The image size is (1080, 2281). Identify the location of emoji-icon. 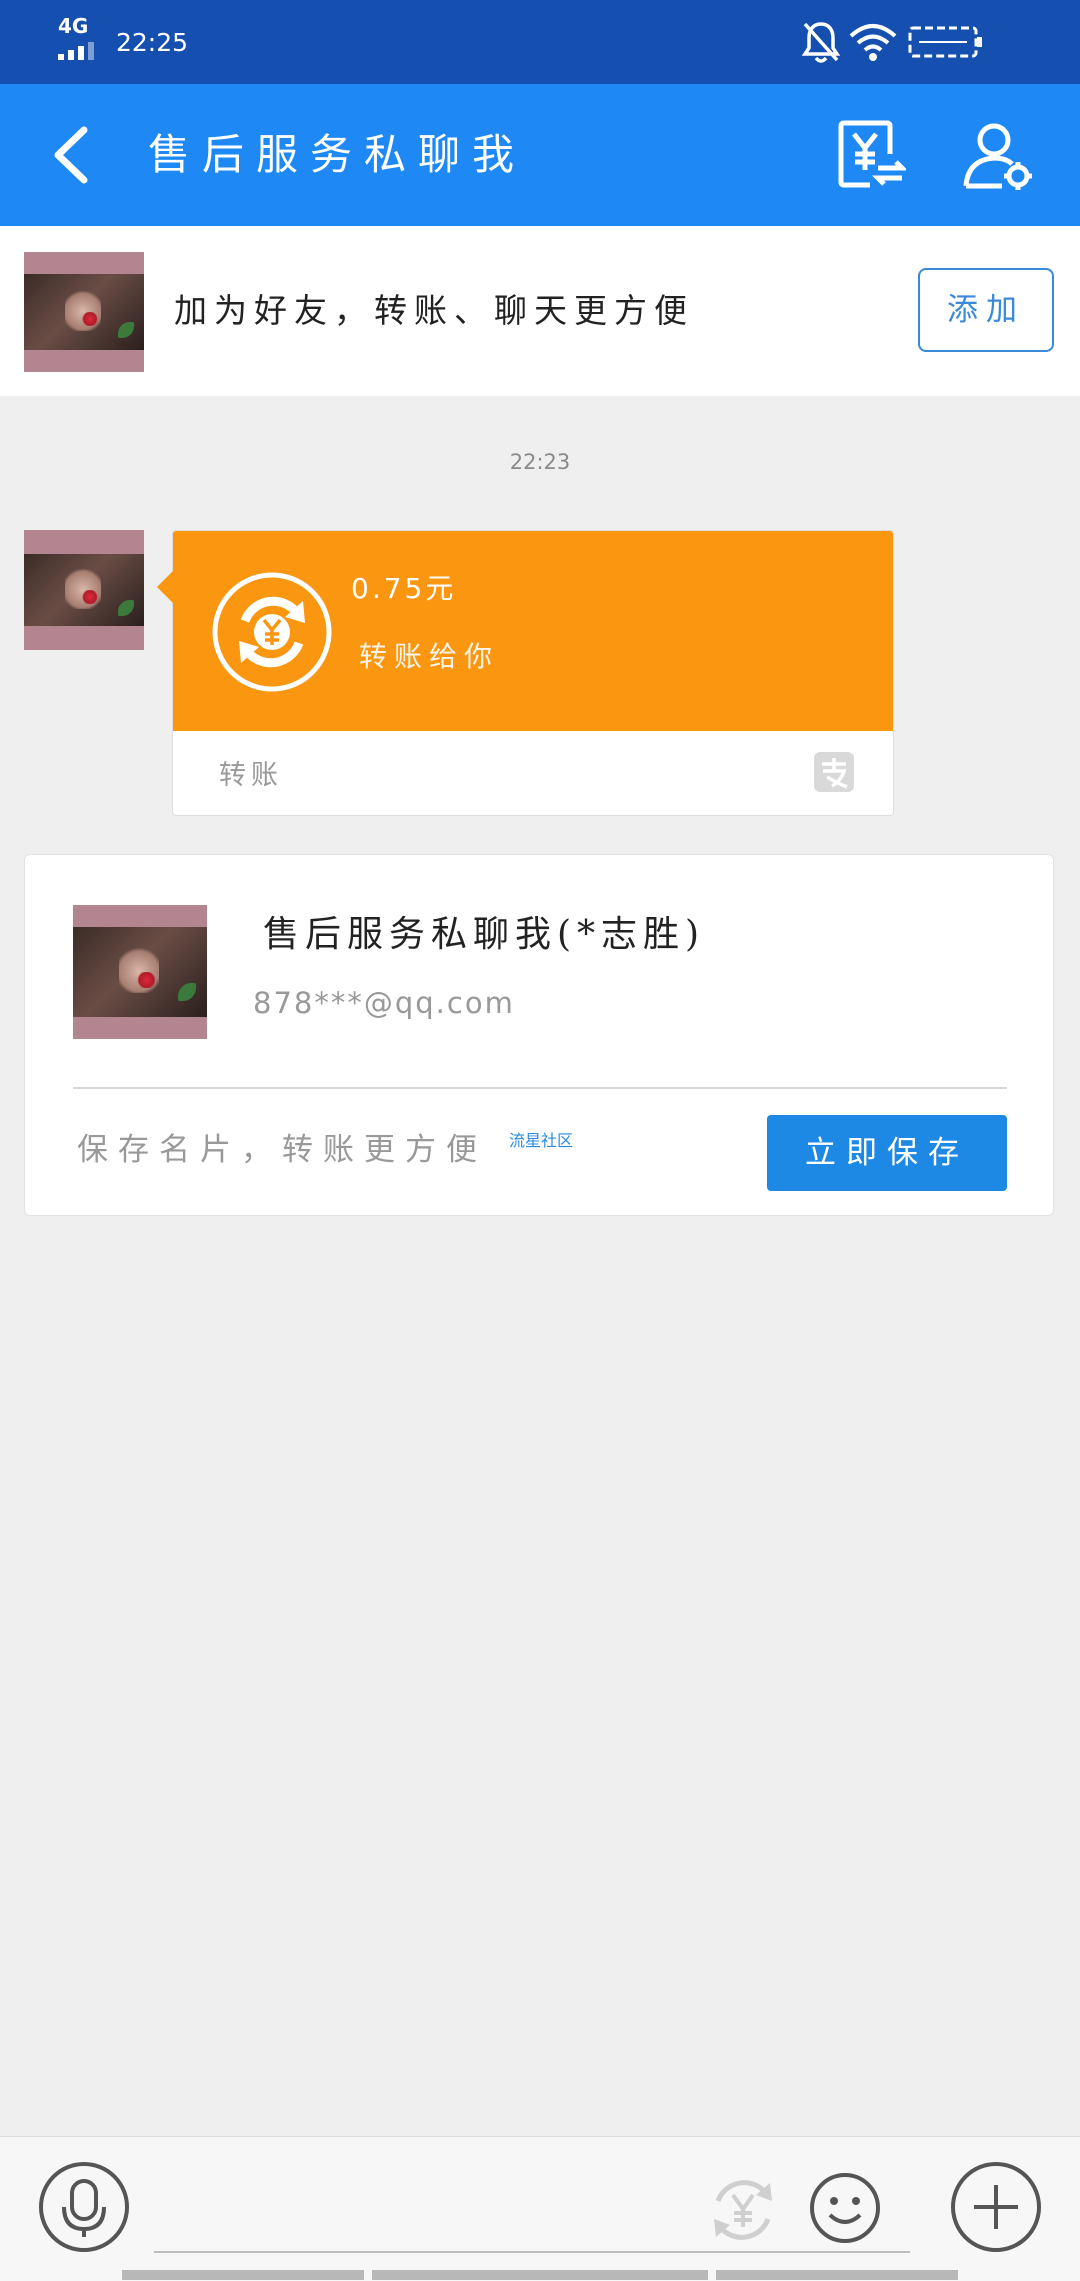
(845, 2208).